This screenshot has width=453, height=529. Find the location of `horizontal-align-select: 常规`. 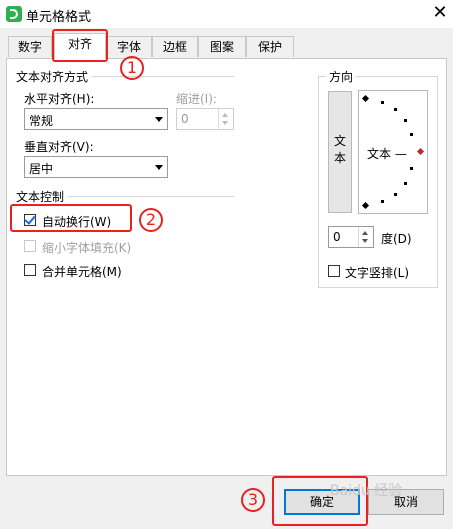

horizontal-align-select: 常规 is located at coordinates (96, 119).